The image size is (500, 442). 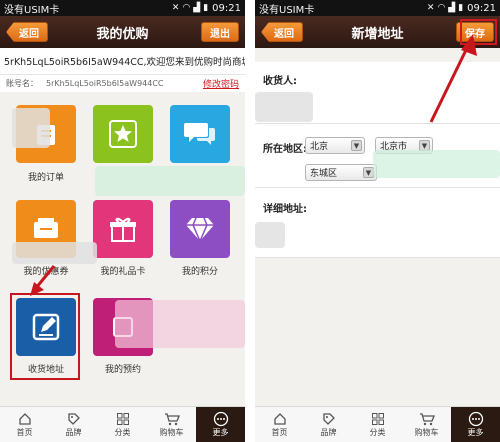 I want to click on page-title: 新增地址, so click(x=377, y=34).